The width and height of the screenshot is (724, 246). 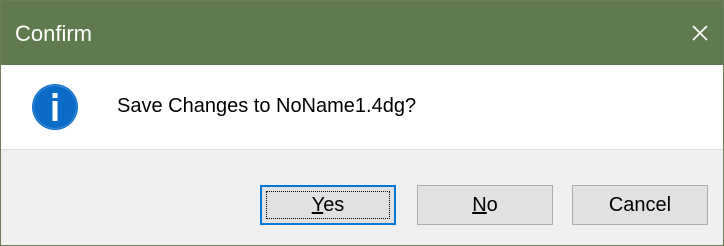 I want to click on yes-button: Yes, so click(x=328, y=205).